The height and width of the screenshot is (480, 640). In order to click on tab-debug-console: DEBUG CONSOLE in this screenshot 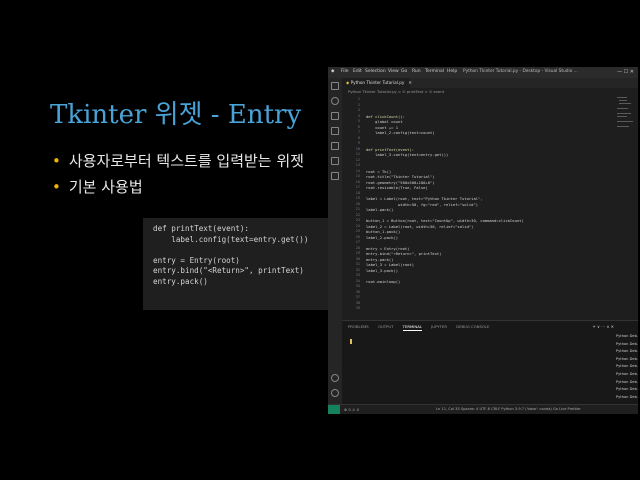, I will do `click(472, 326)`.